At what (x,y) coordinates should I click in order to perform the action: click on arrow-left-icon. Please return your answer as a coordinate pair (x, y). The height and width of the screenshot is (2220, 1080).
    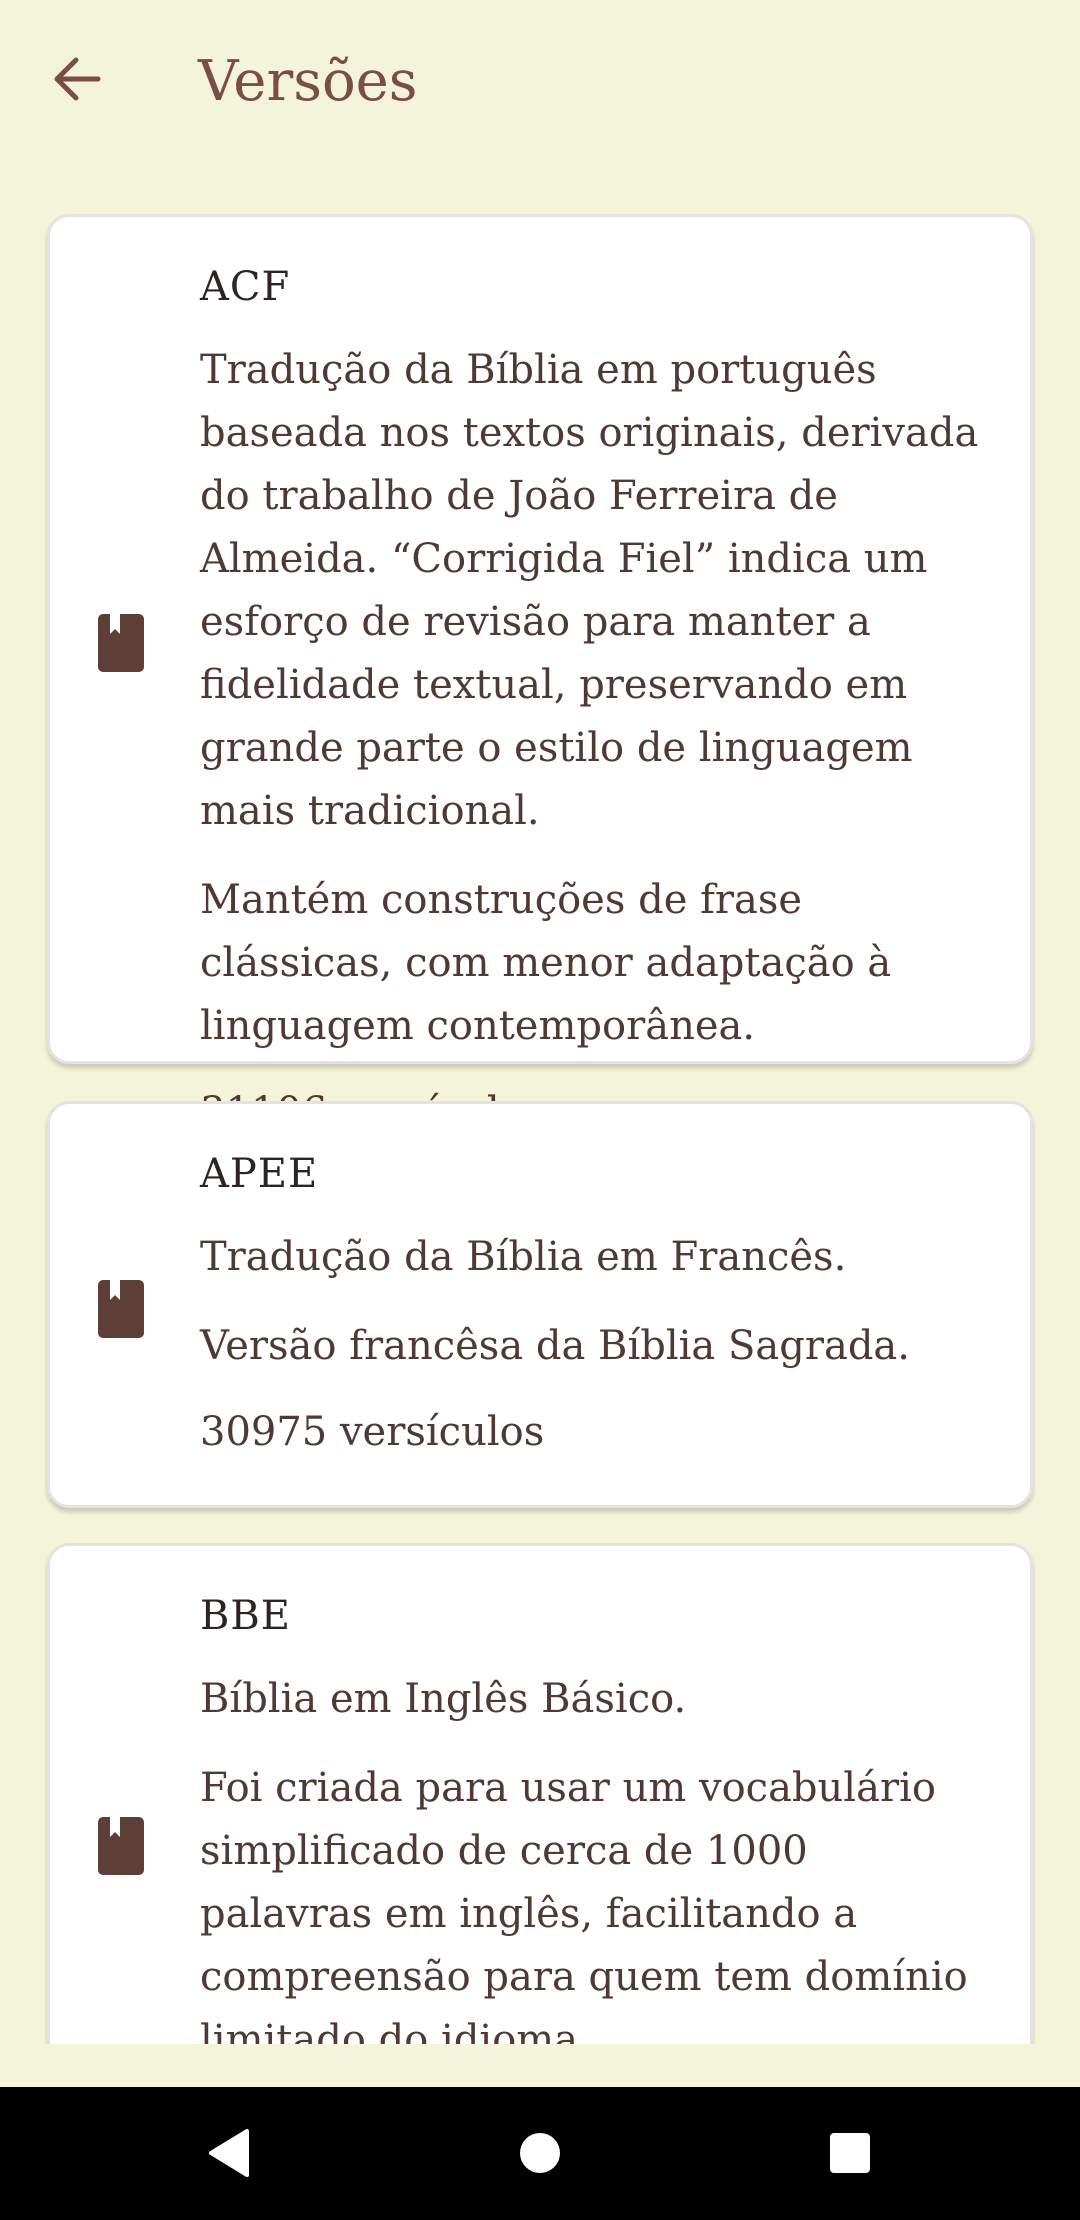
    Looking at the image, I should click on (77, 79).